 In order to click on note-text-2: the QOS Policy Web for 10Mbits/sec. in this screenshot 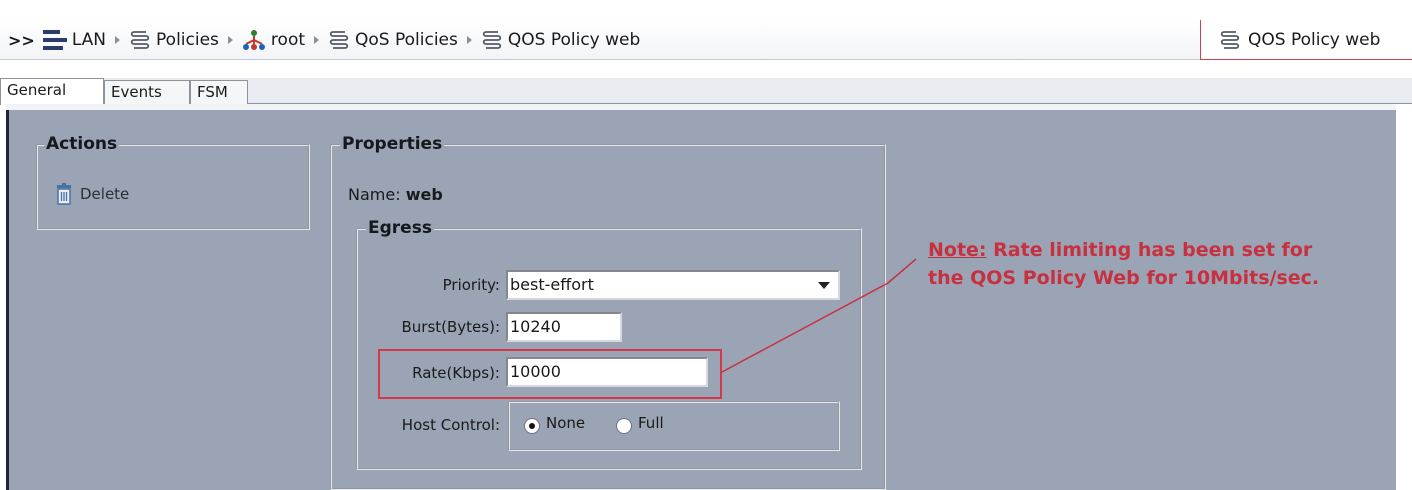, I will do `click(1124, 278)`.